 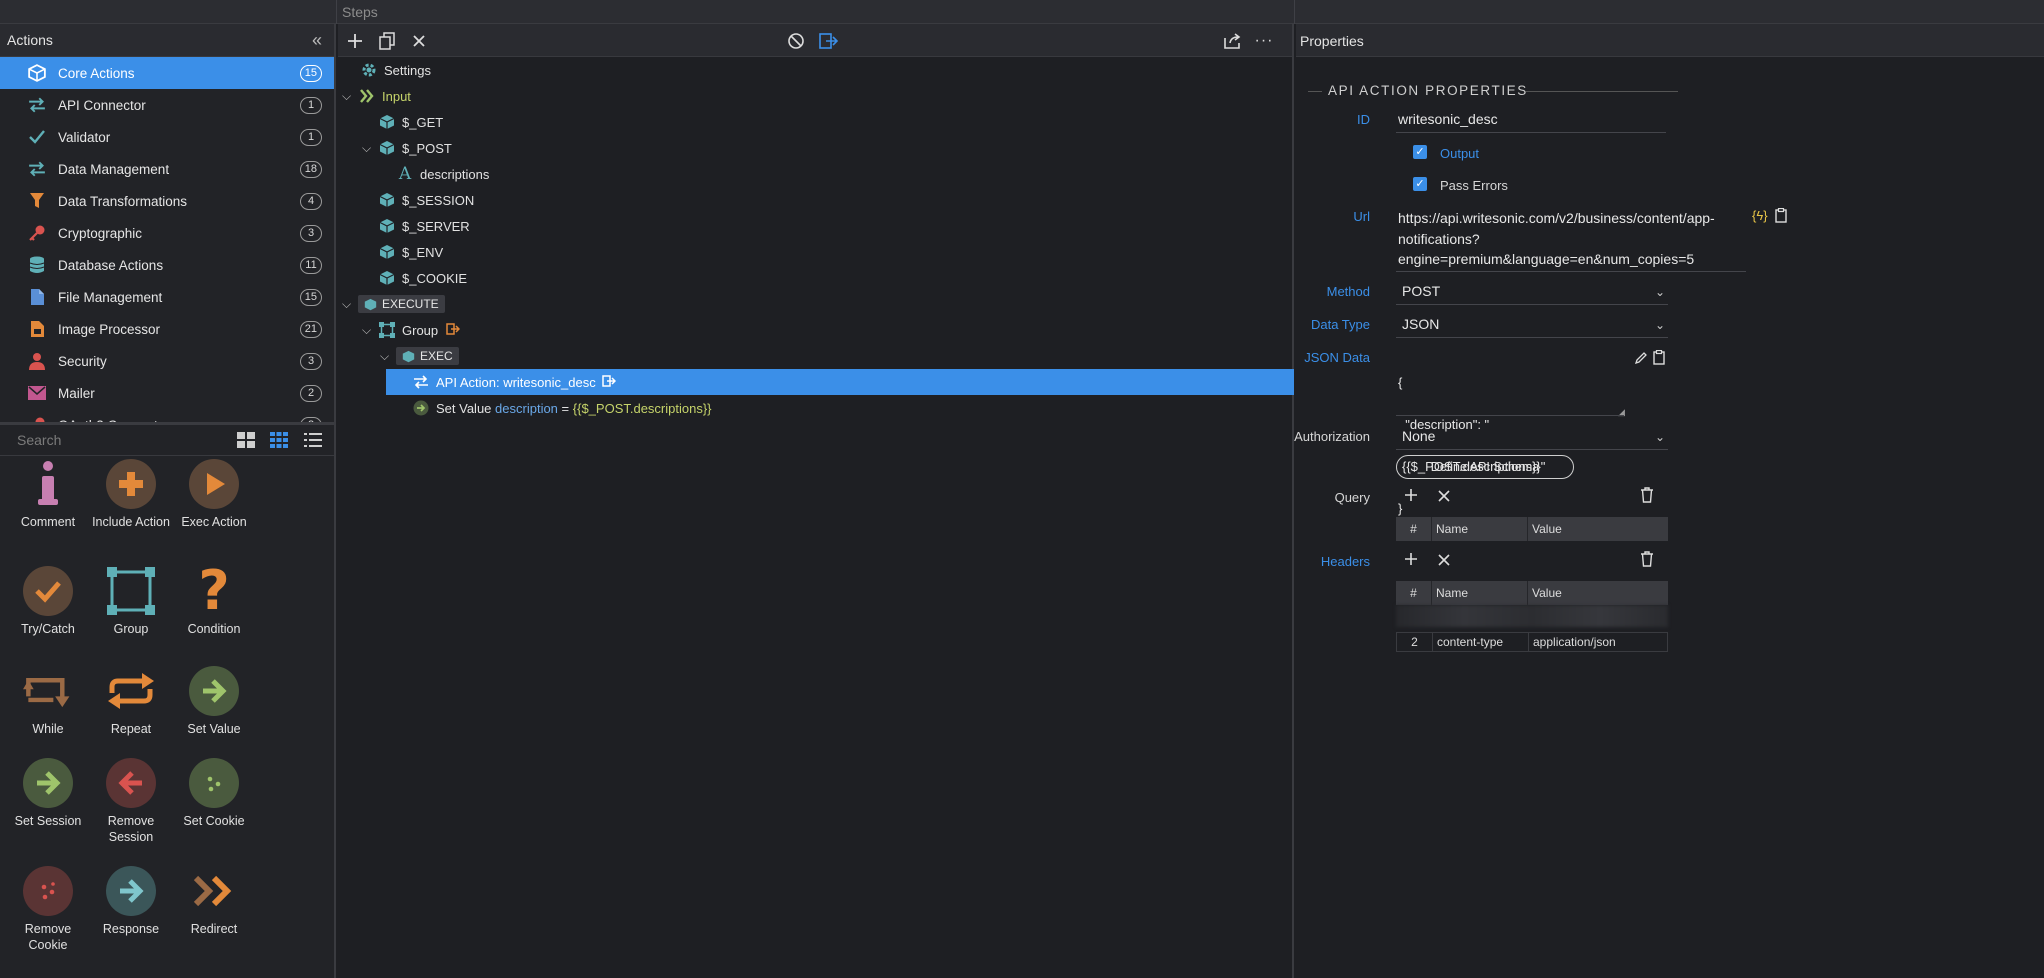 I want to click on category-security: Security 3, so click(x=167, y=361).